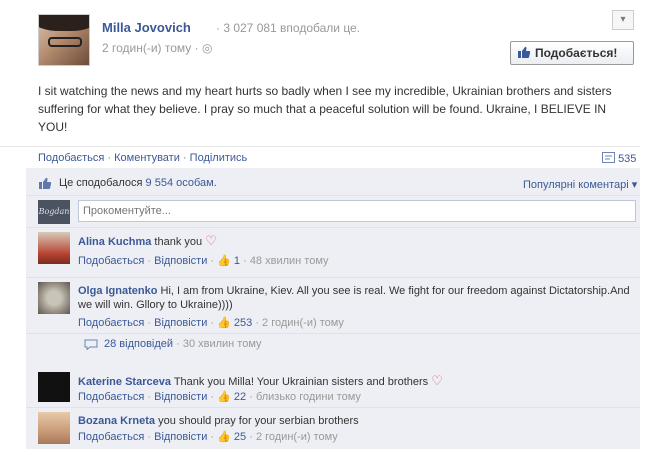 Image resolution: width=660 pixels, height=449 pixels. I want to click on post-timestamp: 2 годин(-и) тому · ◎, so click(157, 48).